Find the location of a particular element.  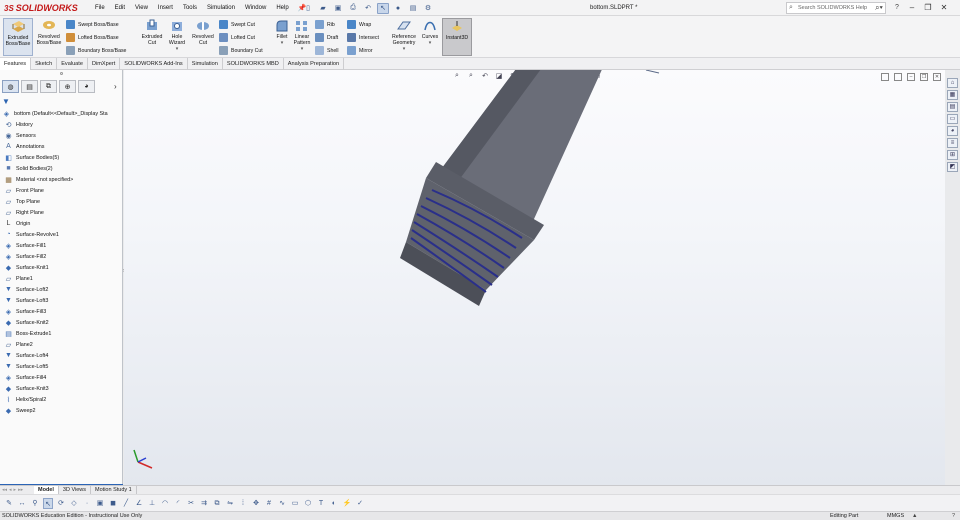

instant3d-button: Instant3D is located at coordinates (457, 37).